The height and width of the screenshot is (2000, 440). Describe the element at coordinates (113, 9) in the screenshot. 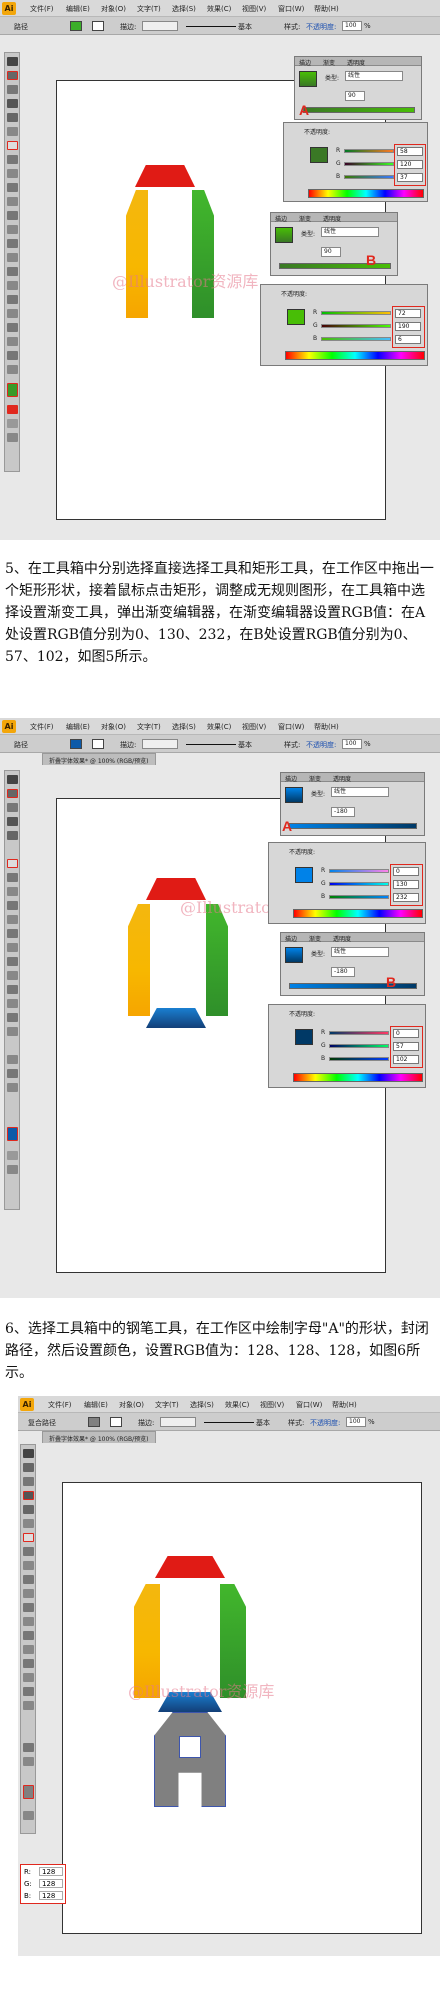

I see `menu-object: 对象(O)` at that location.